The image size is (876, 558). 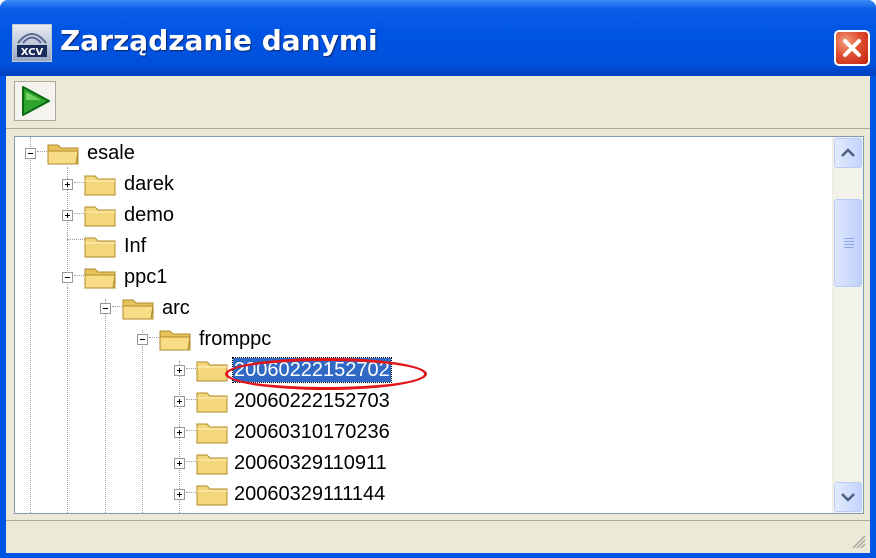 I want to click on status-bar, so click(x=438, y=536).